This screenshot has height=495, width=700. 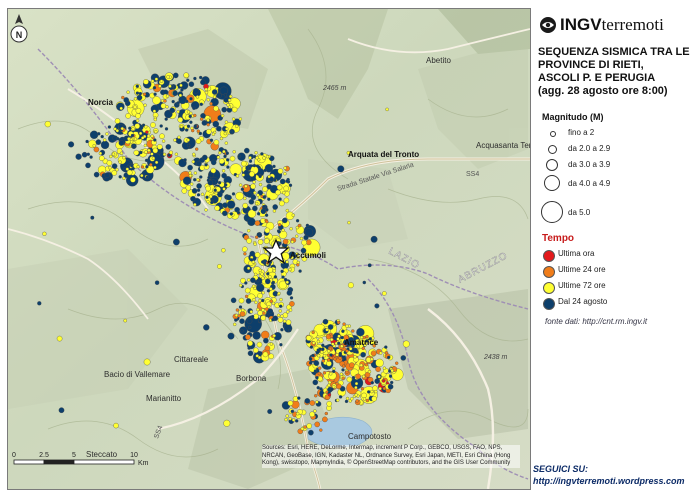 What do you see at coordinates (552, 183) in the screenshot?
I see `magnitude-circle-icon` at bounding box center [552, 183].